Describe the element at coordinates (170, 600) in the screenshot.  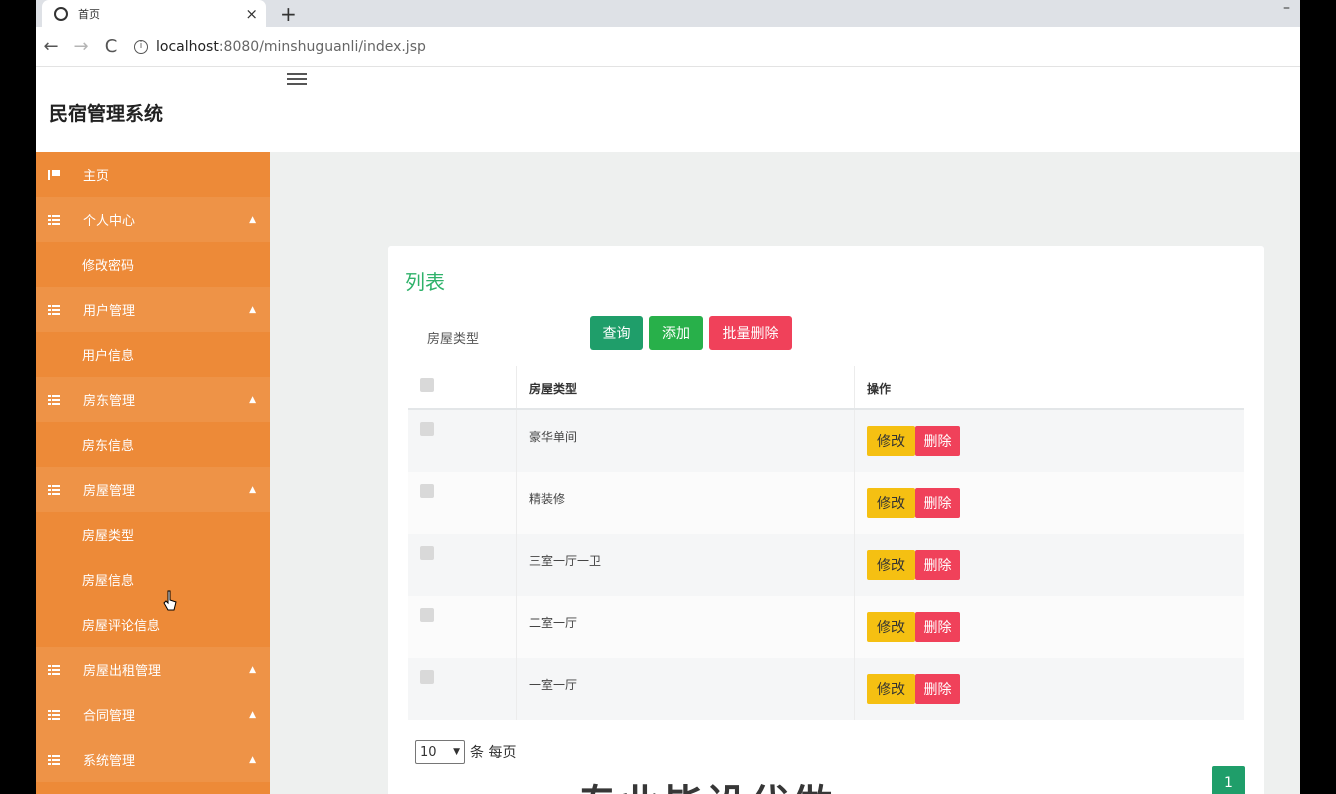
I see `mouse-cursor-icon` at that location.